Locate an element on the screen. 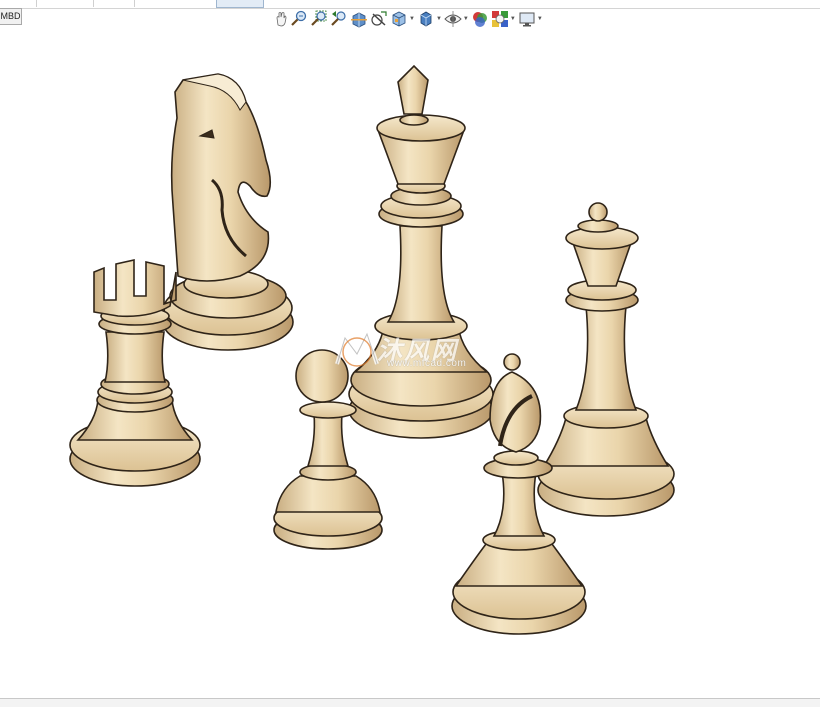  zoom-to-fit-icon is located at coordinates (299, 18).